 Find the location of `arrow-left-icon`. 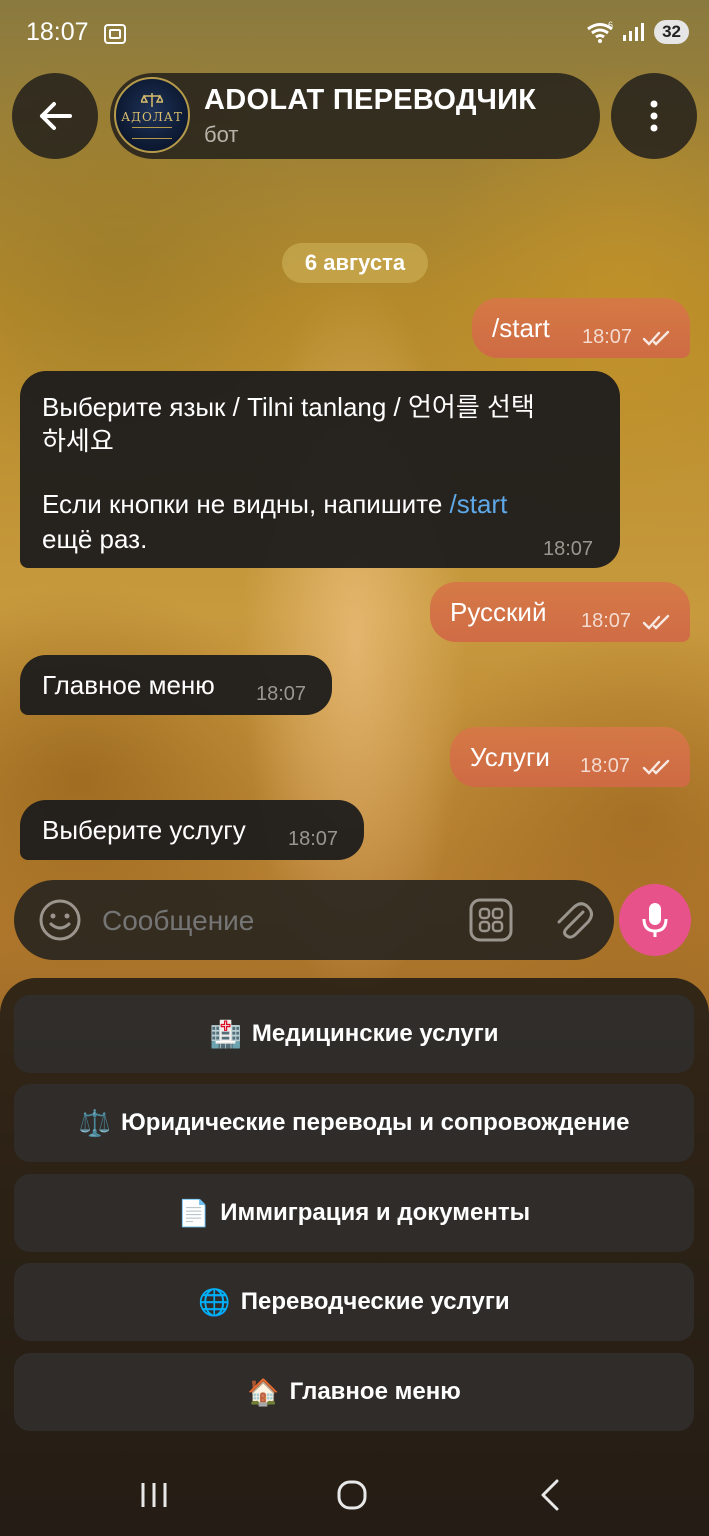

arrow-left-icon is located at coordinates (56, 116).